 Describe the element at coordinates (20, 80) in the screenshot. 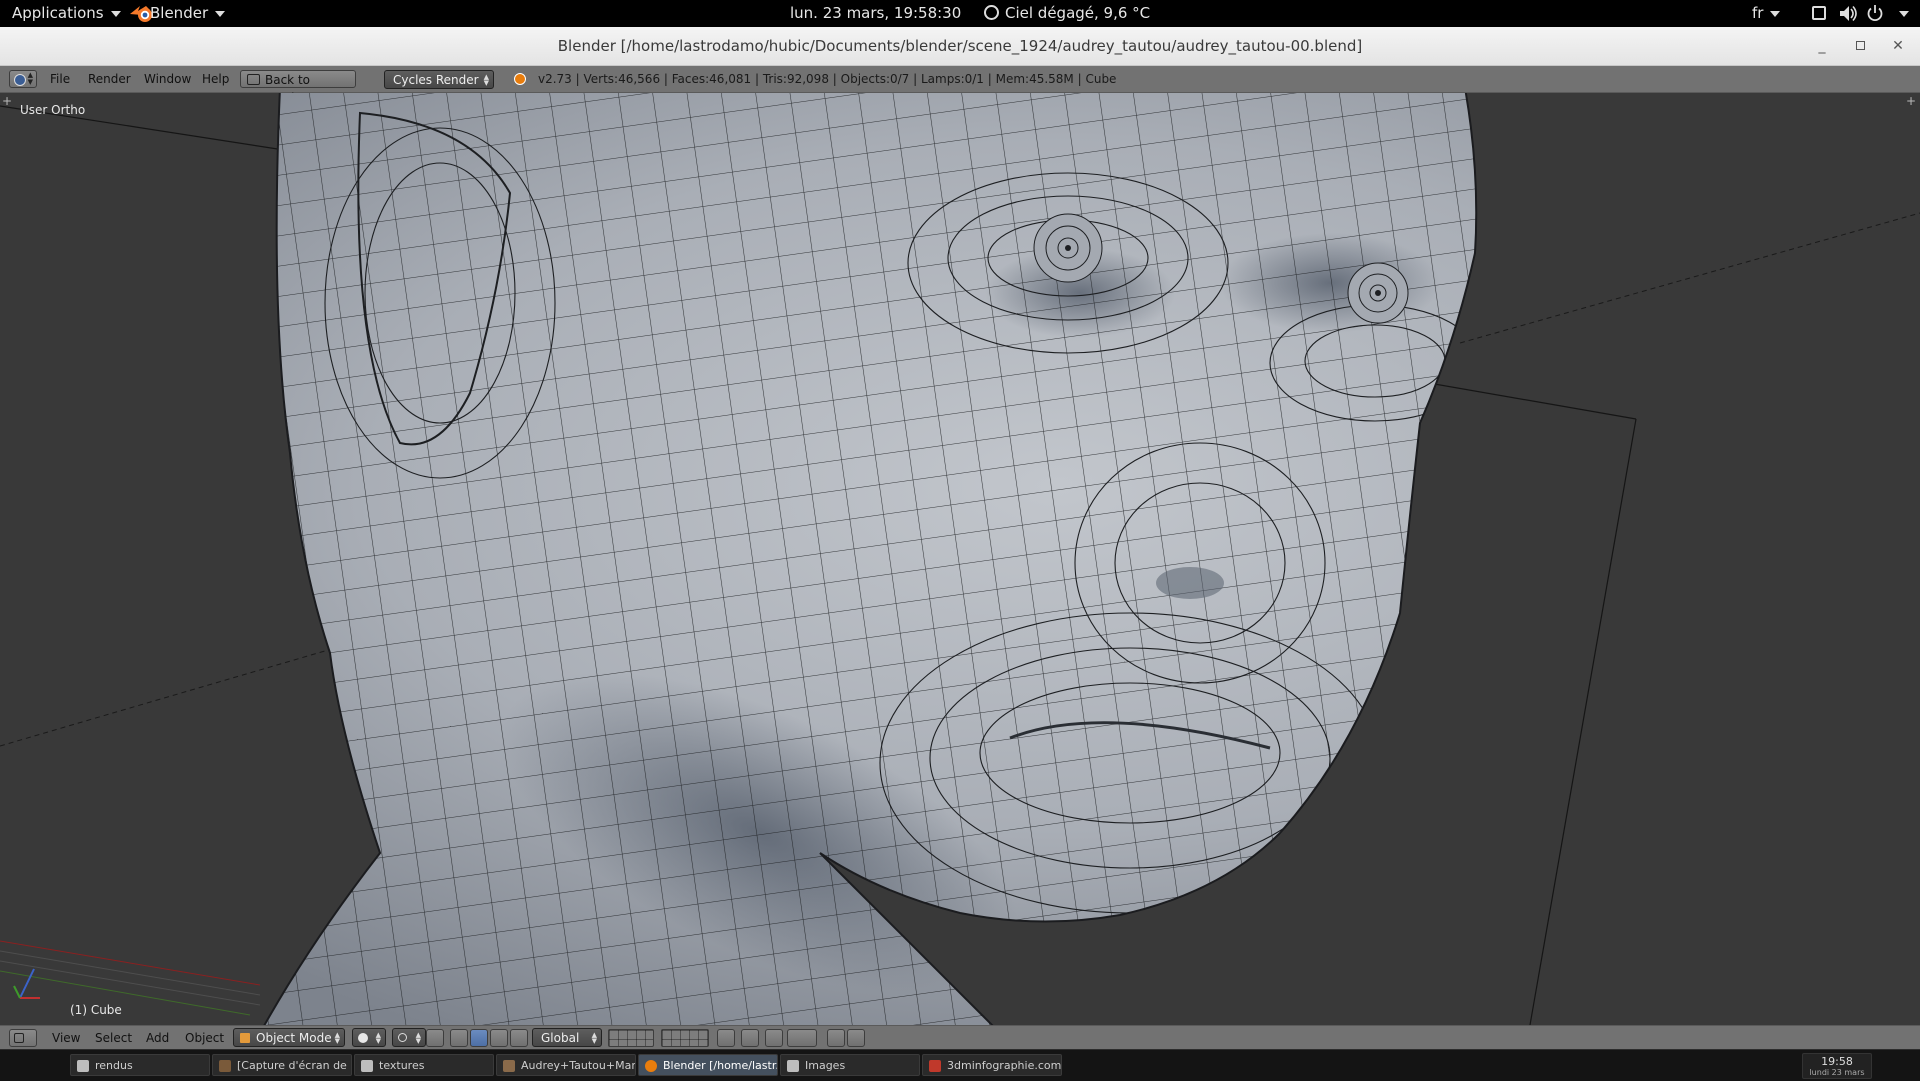

I see `info-editor-icon` at that location.